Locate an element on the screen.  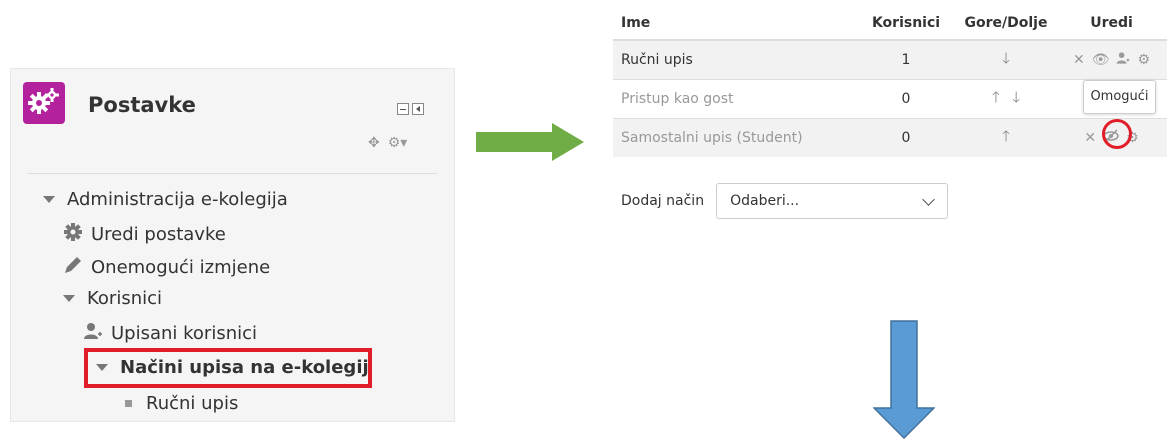
tooltip: Omogući is located at coordinates (1119, 97).